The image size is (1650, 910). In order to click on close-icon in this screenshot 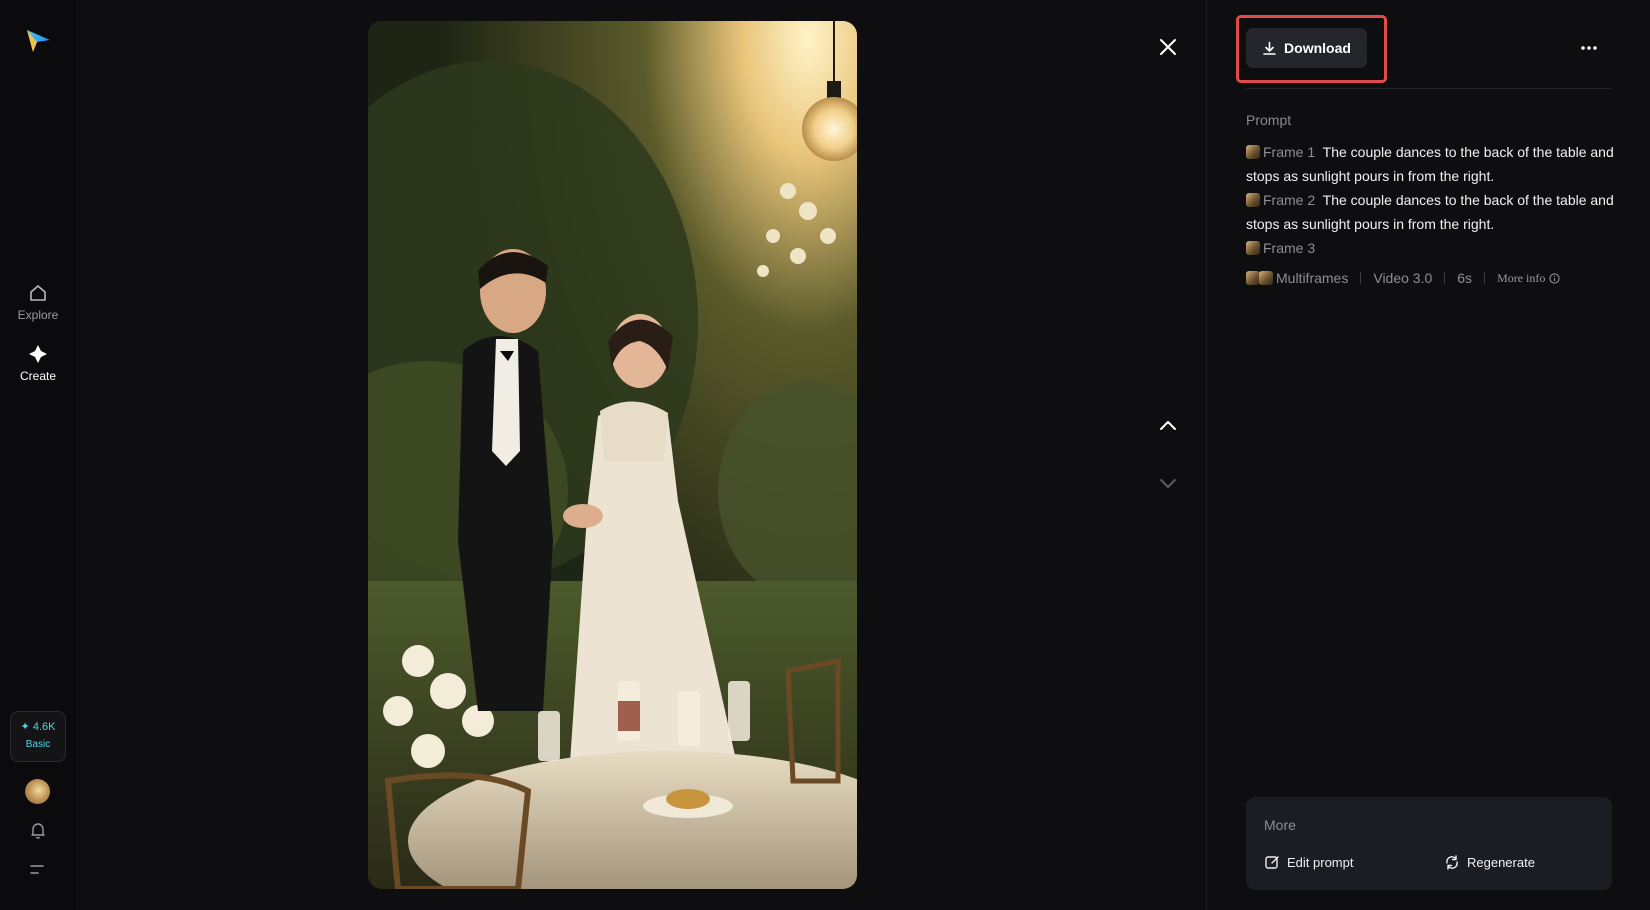, I will do `click(1168, 47)`.